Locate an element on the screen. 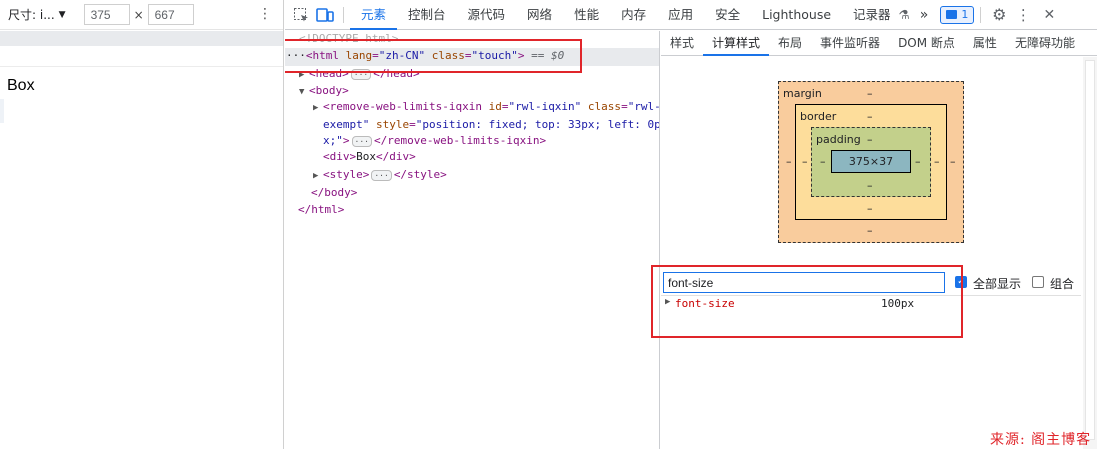 Image resolution: width=1097 pixels, height=449 pixels. issues-badge: 1 is located at coordinates (957, 14).